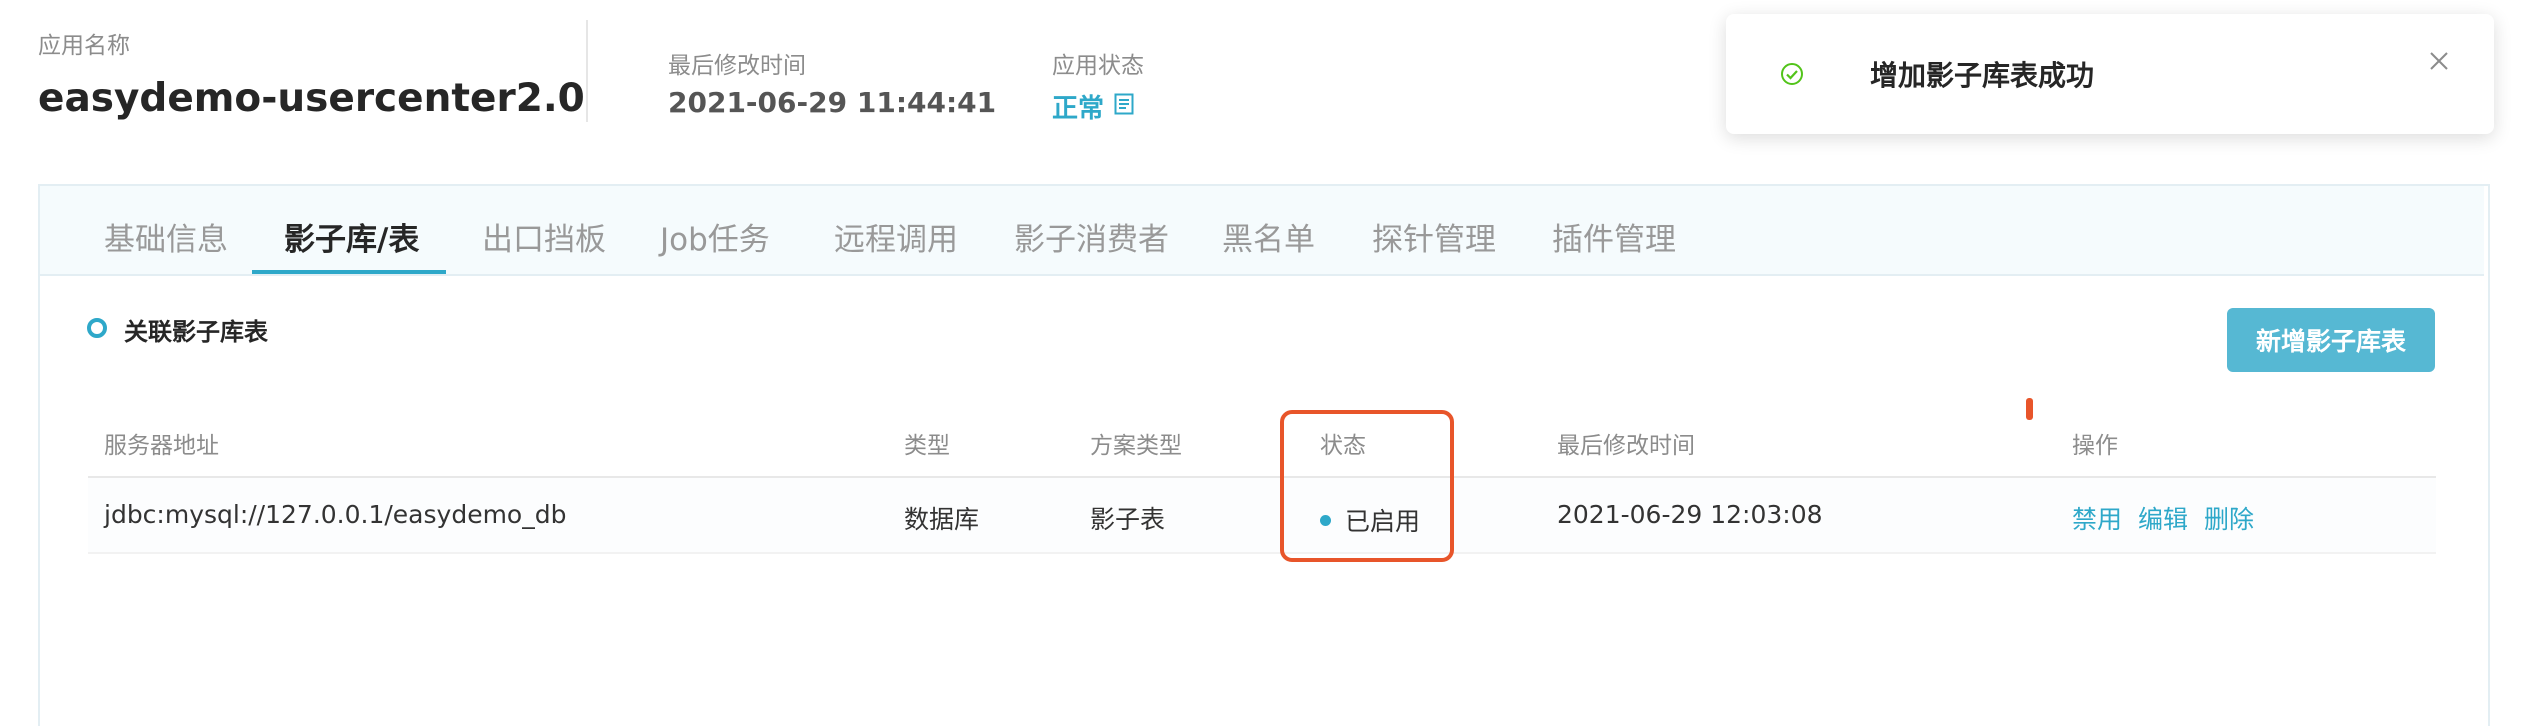 The image size is (2540, 726). I want to click on status-label: 应用状态, so click(1098, 66).